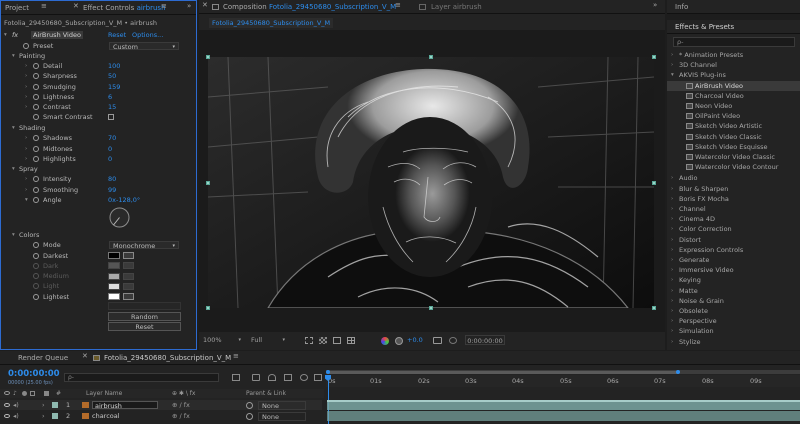 This screenshot has height=424, width=800. I want to click on tab-layer: Layer airbrush, so click(456, 7).